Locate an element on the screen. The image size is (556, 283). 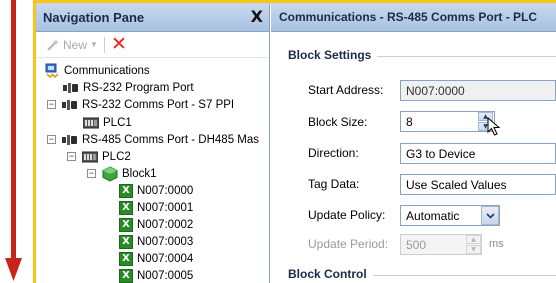
tree-item-label: N007:0002 is located at coordinates (165, 224).